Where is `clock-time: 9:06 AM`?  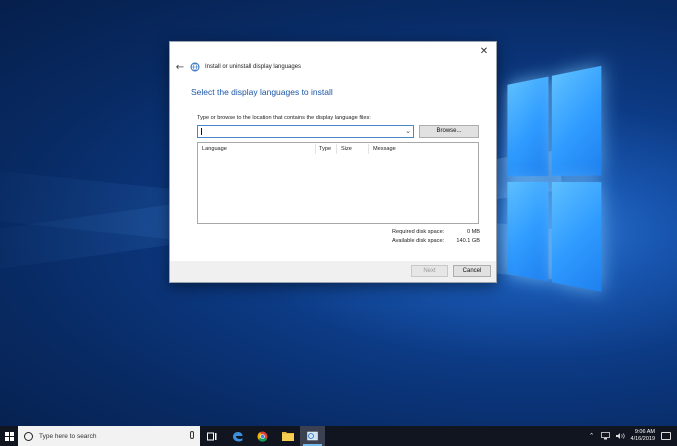
clock-time: 9:06 AM is located at coordinates (644, 432).